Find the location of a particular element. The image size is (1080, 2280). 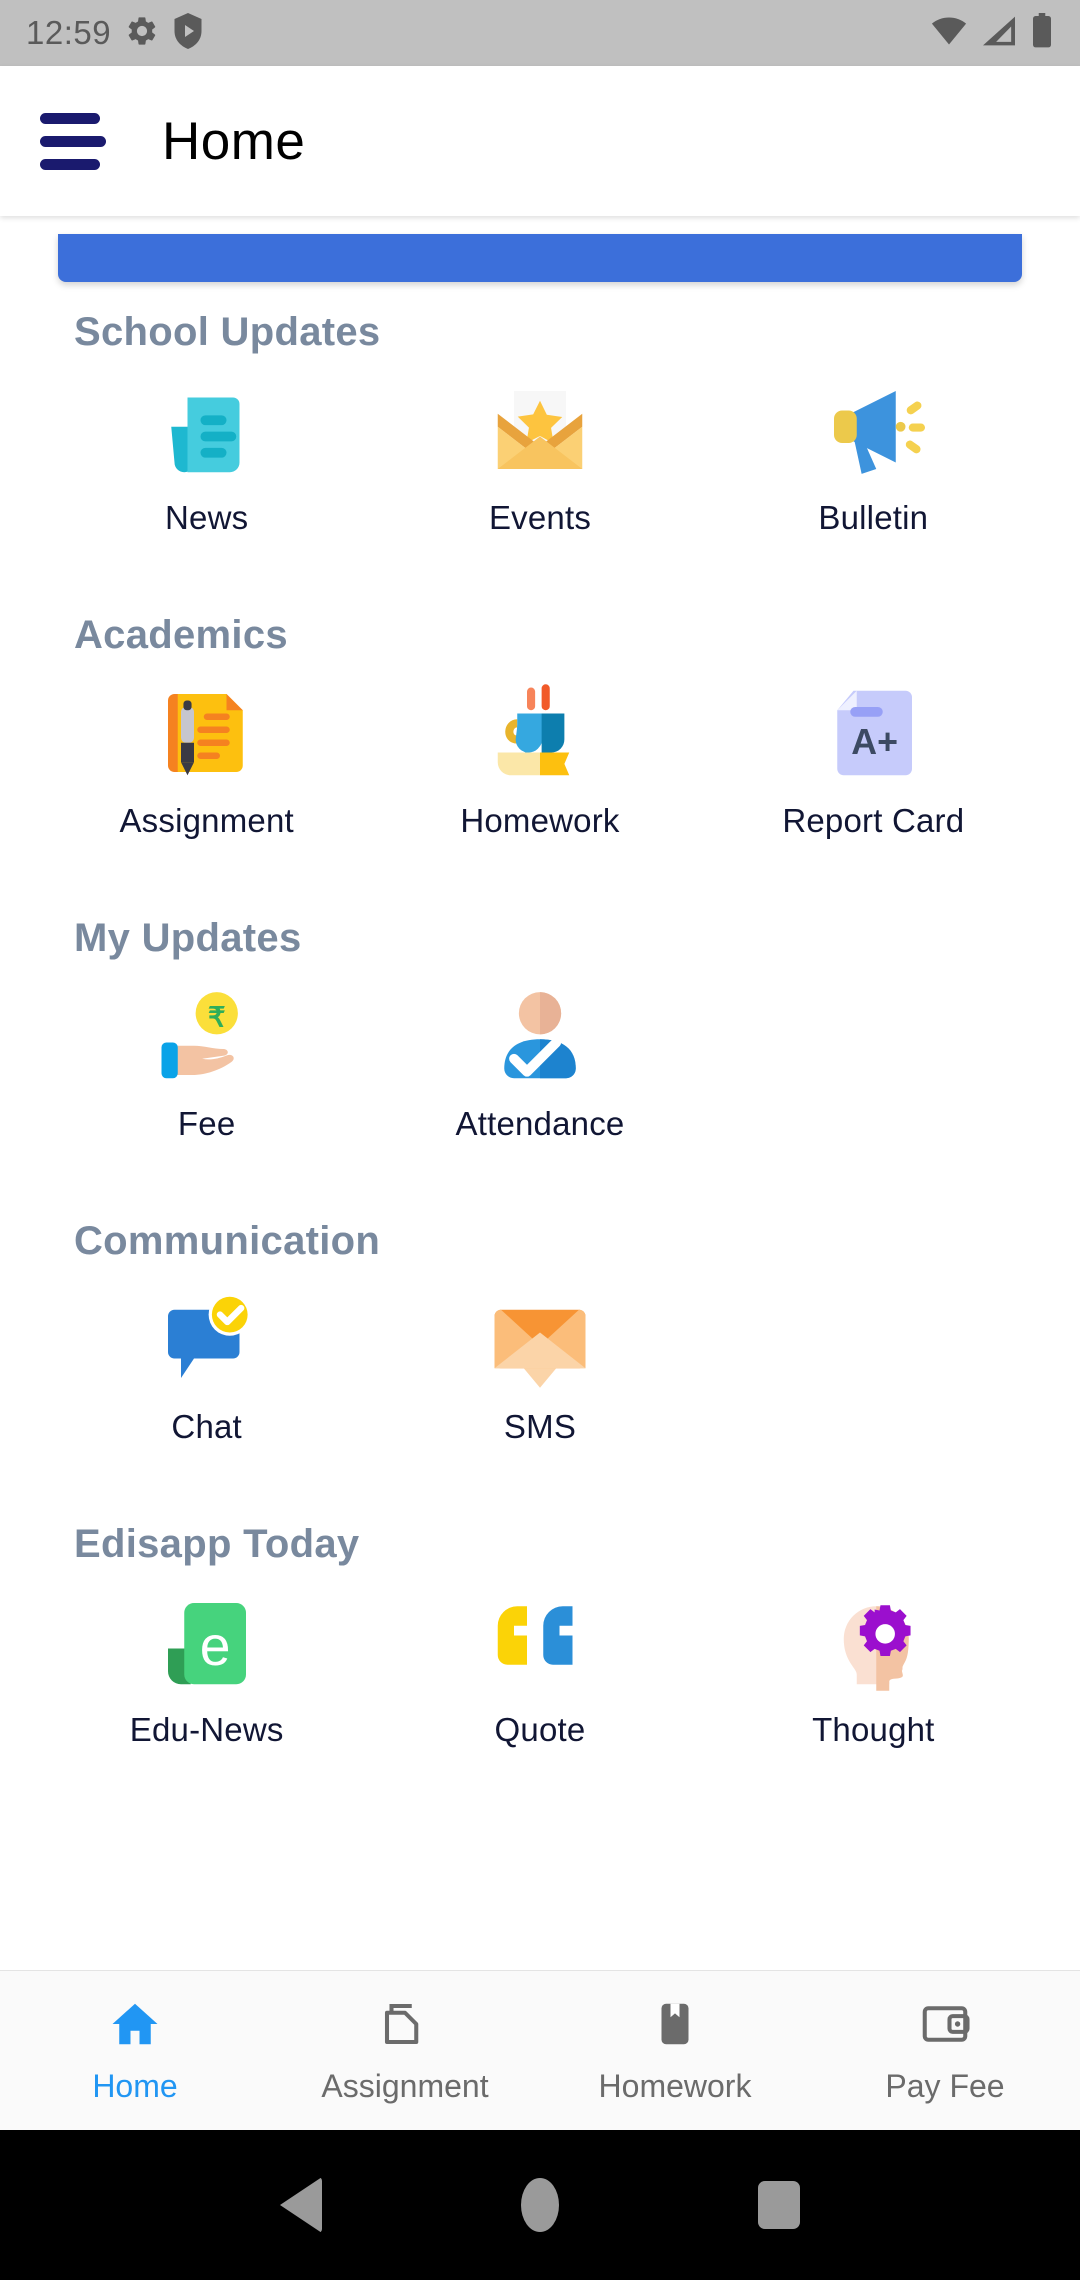

wifi-icon is located at coordinates (949, 33).